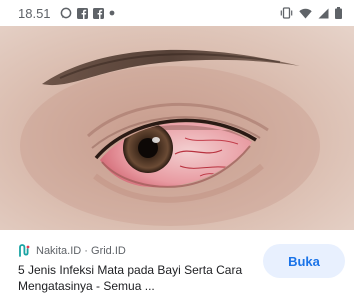  Describe the element at coordinates (24, 251) in the screenshot. I see `site-favicon-icon` at that location.